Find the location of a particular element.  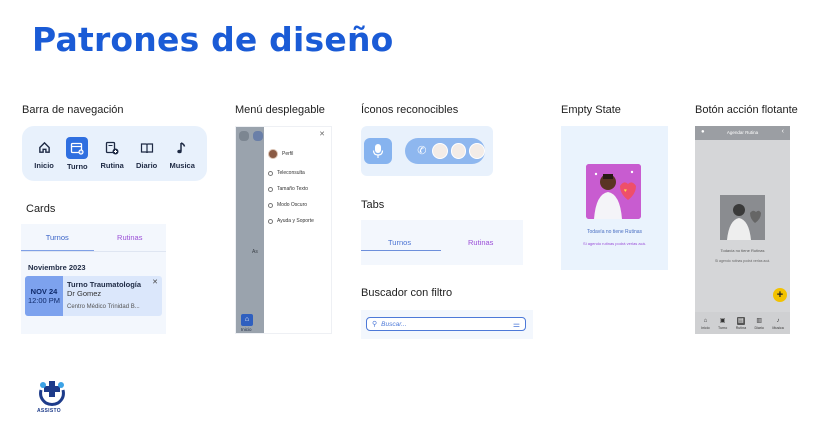

nav-item-inicio: Inicio is located at coordinates (44, 154).